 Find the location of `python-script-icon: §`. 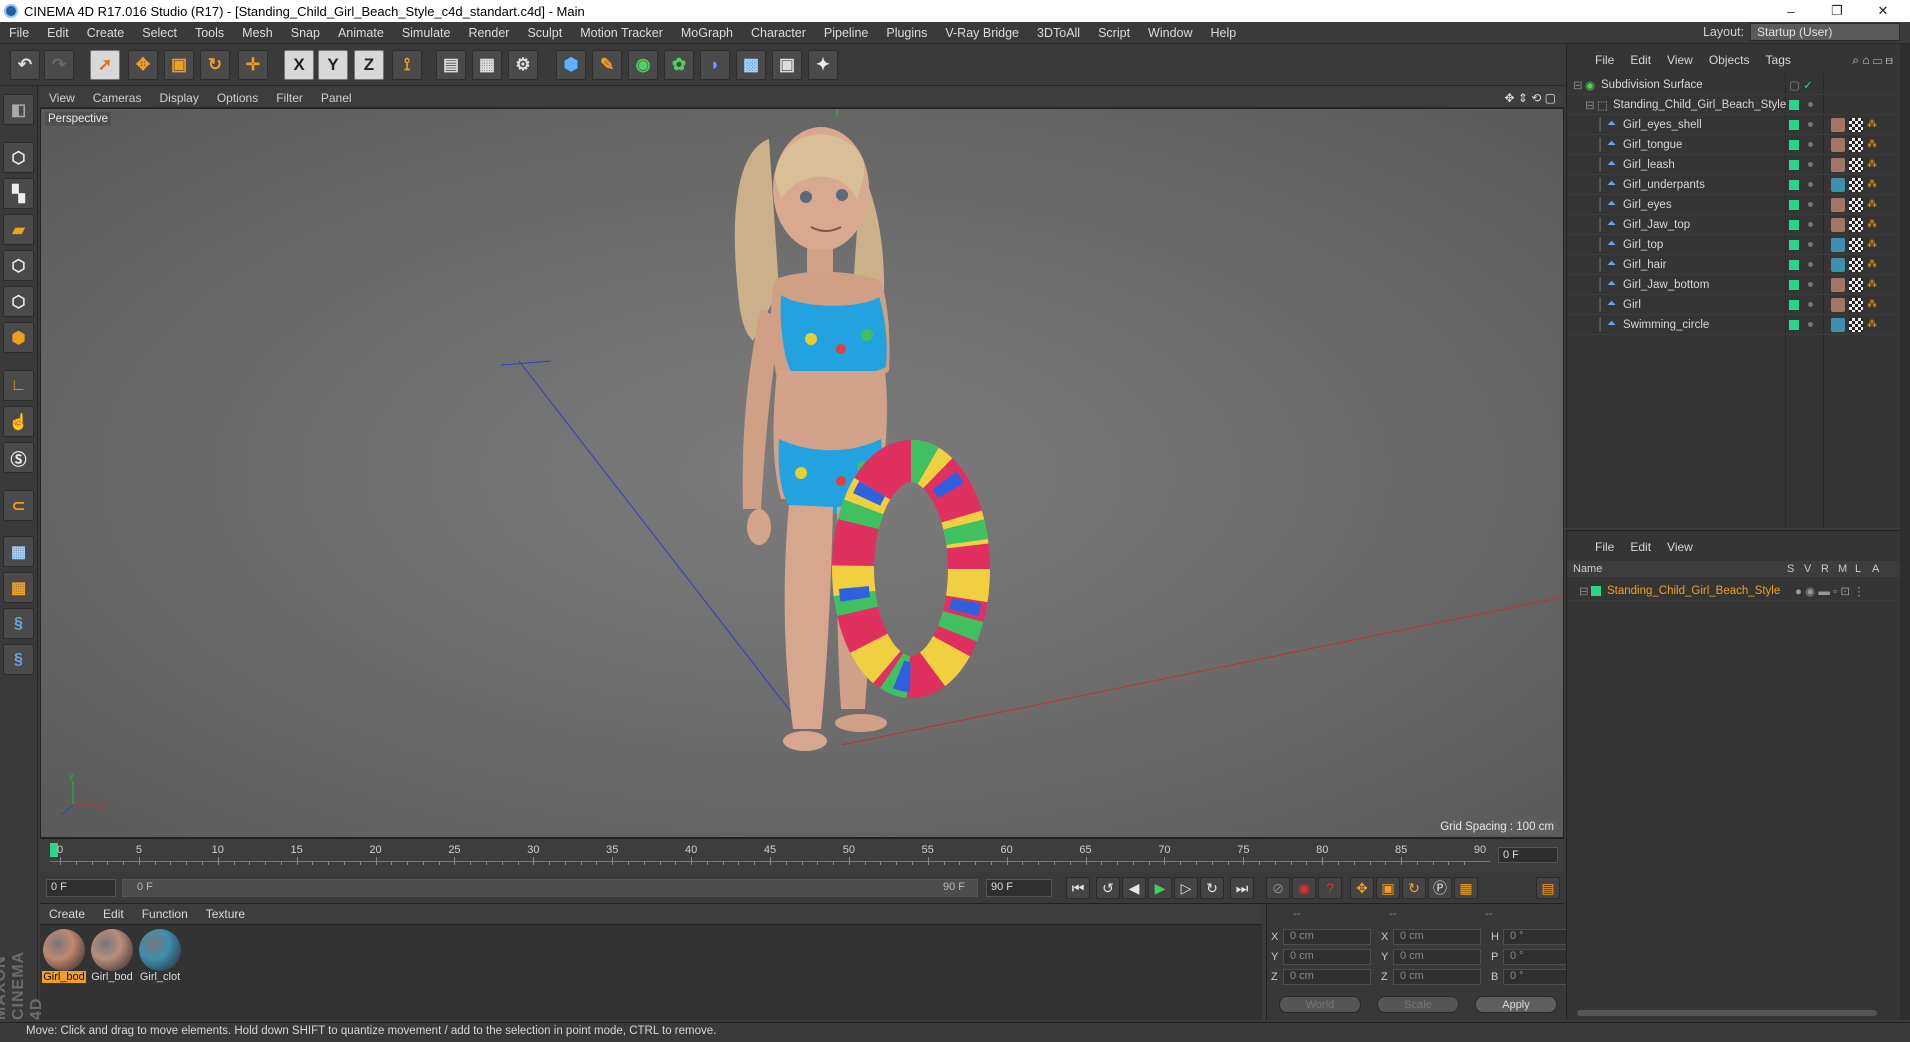

python-script-icon: § is located at coordinates (18, 659).